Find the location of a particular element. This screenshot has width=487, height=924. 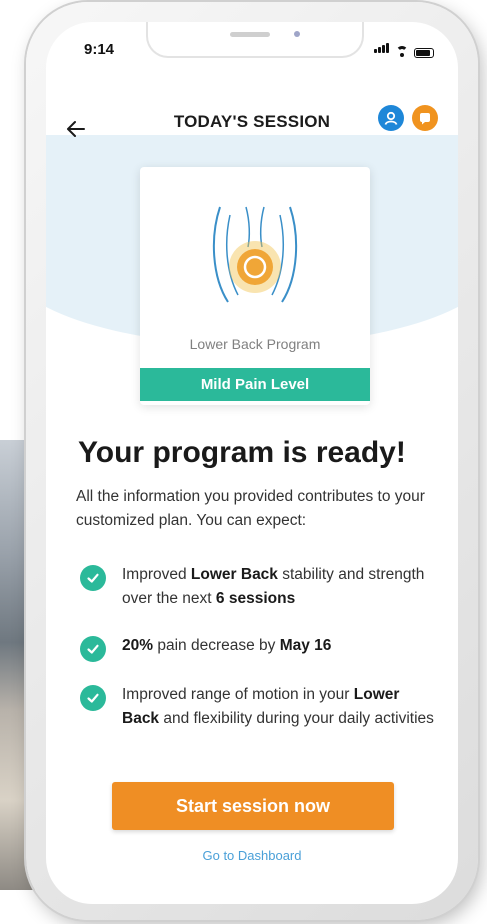

user-icon is located at coordinates (391, 118).